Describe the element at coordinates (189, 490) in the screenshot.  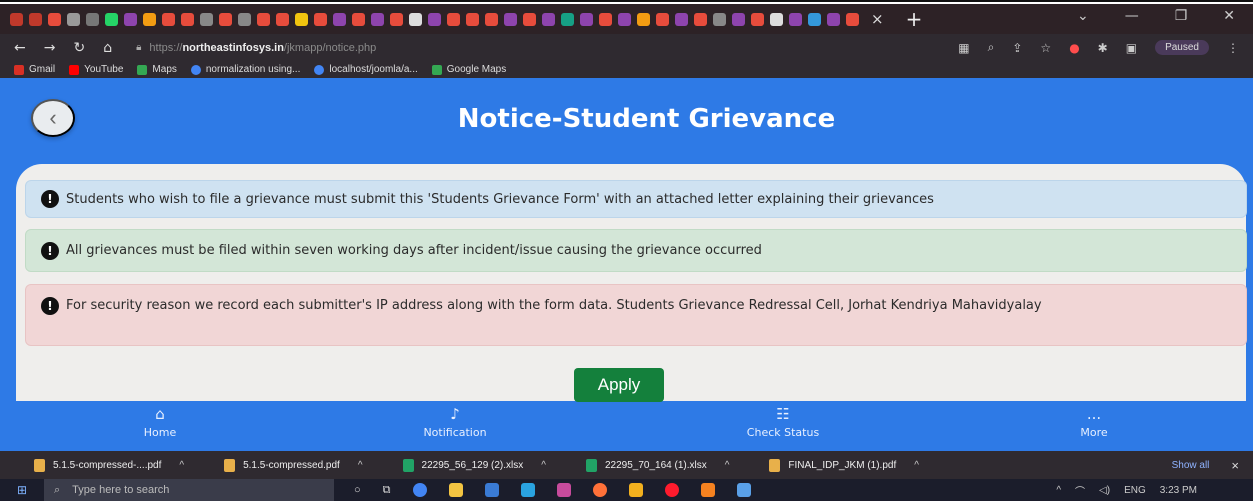
I see `taskbar-search-input: ⌕ Type here to search` at that location.